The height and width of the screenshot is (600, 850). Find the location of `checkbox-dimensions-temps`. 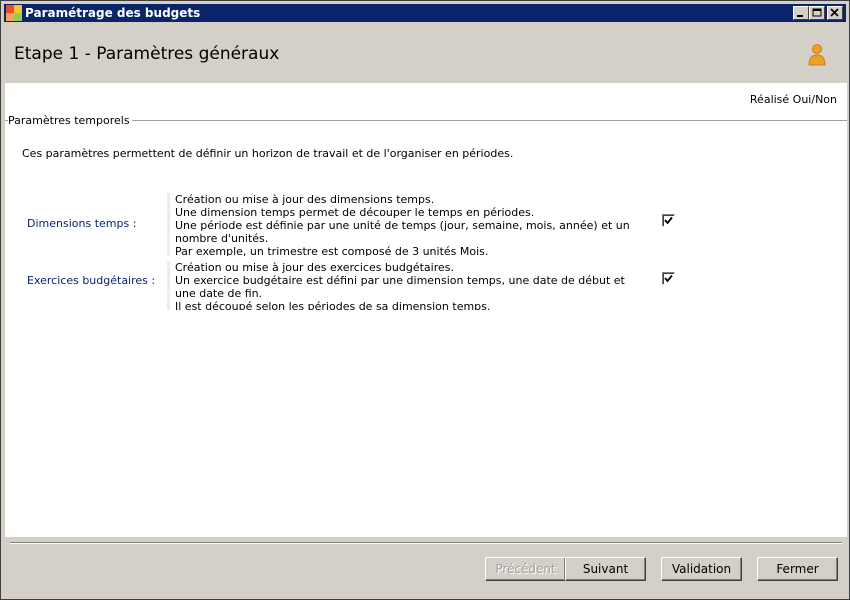

checkbox-dimensions-temps is located at coordinates (668, 220).